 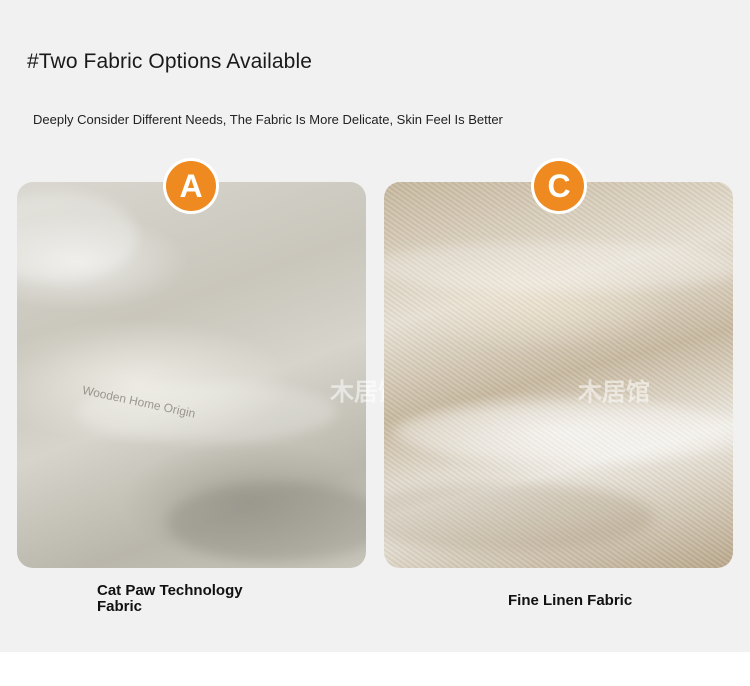 I want to click on option-c-label: Fine Linen Fabric, so click(x=570, y=600).